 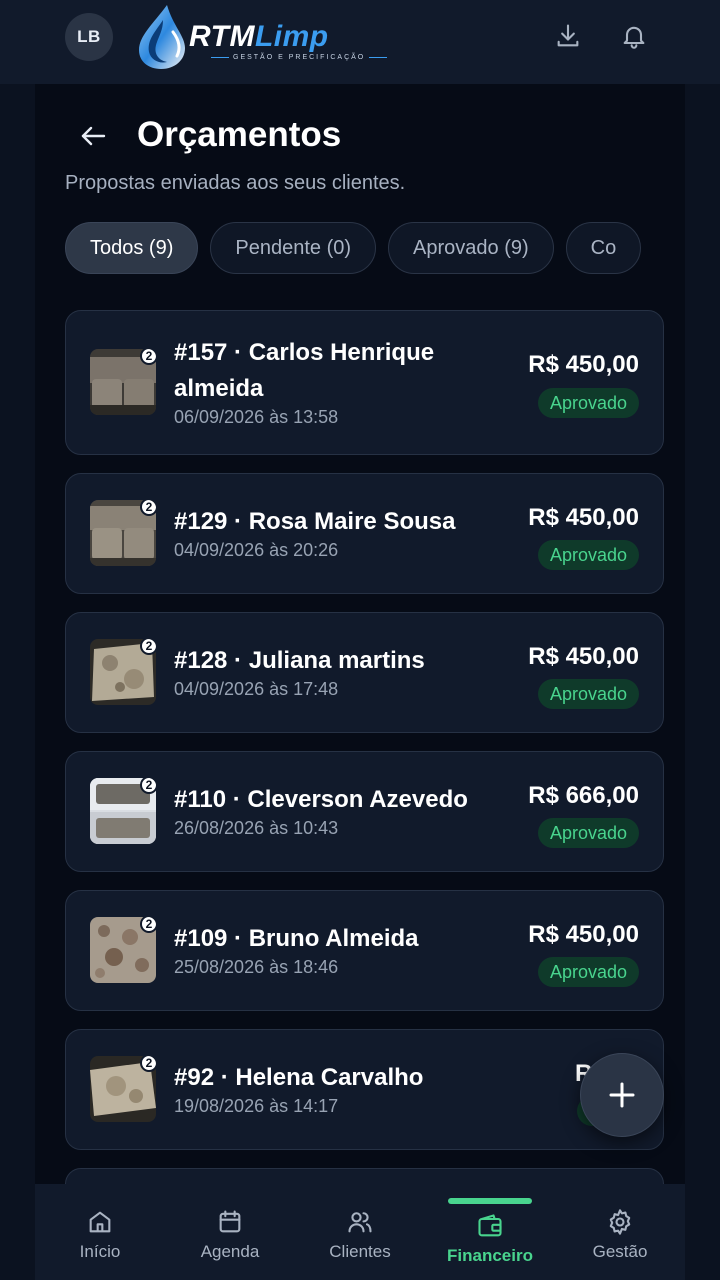 What do you see at coordinates (89, 37) in the screenshot?
I see `avatar: LB` at bounding box center [89, 37].